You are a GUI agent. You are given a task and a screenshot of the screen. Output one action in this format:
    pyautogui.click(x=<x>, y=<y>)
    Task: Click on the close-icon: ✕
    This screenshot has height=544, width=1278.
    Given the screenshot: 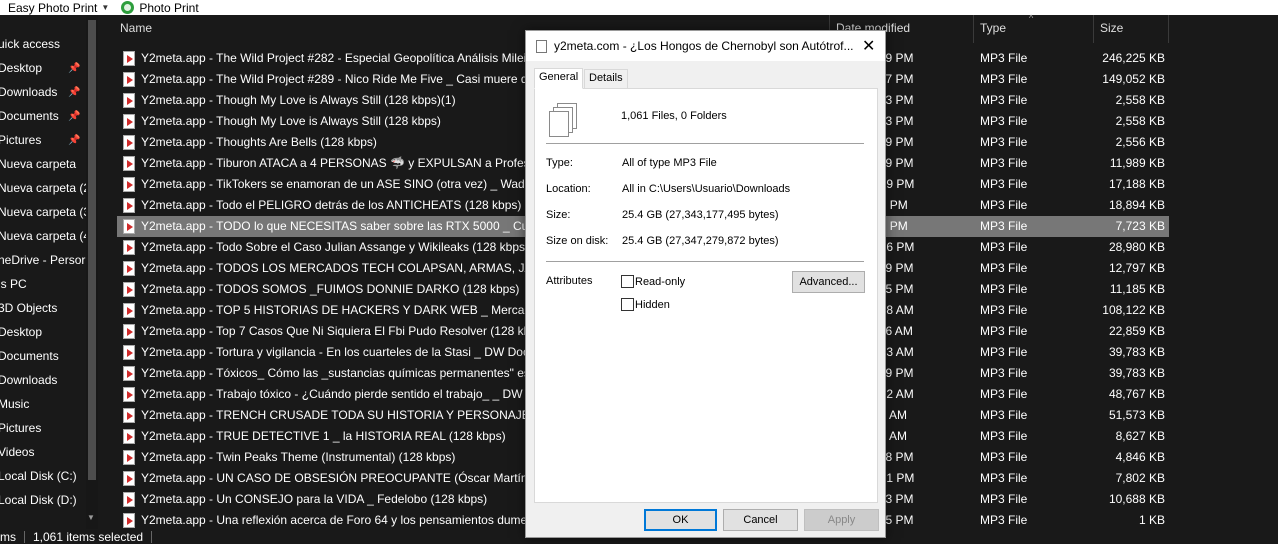 What is the action you would take?
    pyautogui.click(x=868, y=46)
    